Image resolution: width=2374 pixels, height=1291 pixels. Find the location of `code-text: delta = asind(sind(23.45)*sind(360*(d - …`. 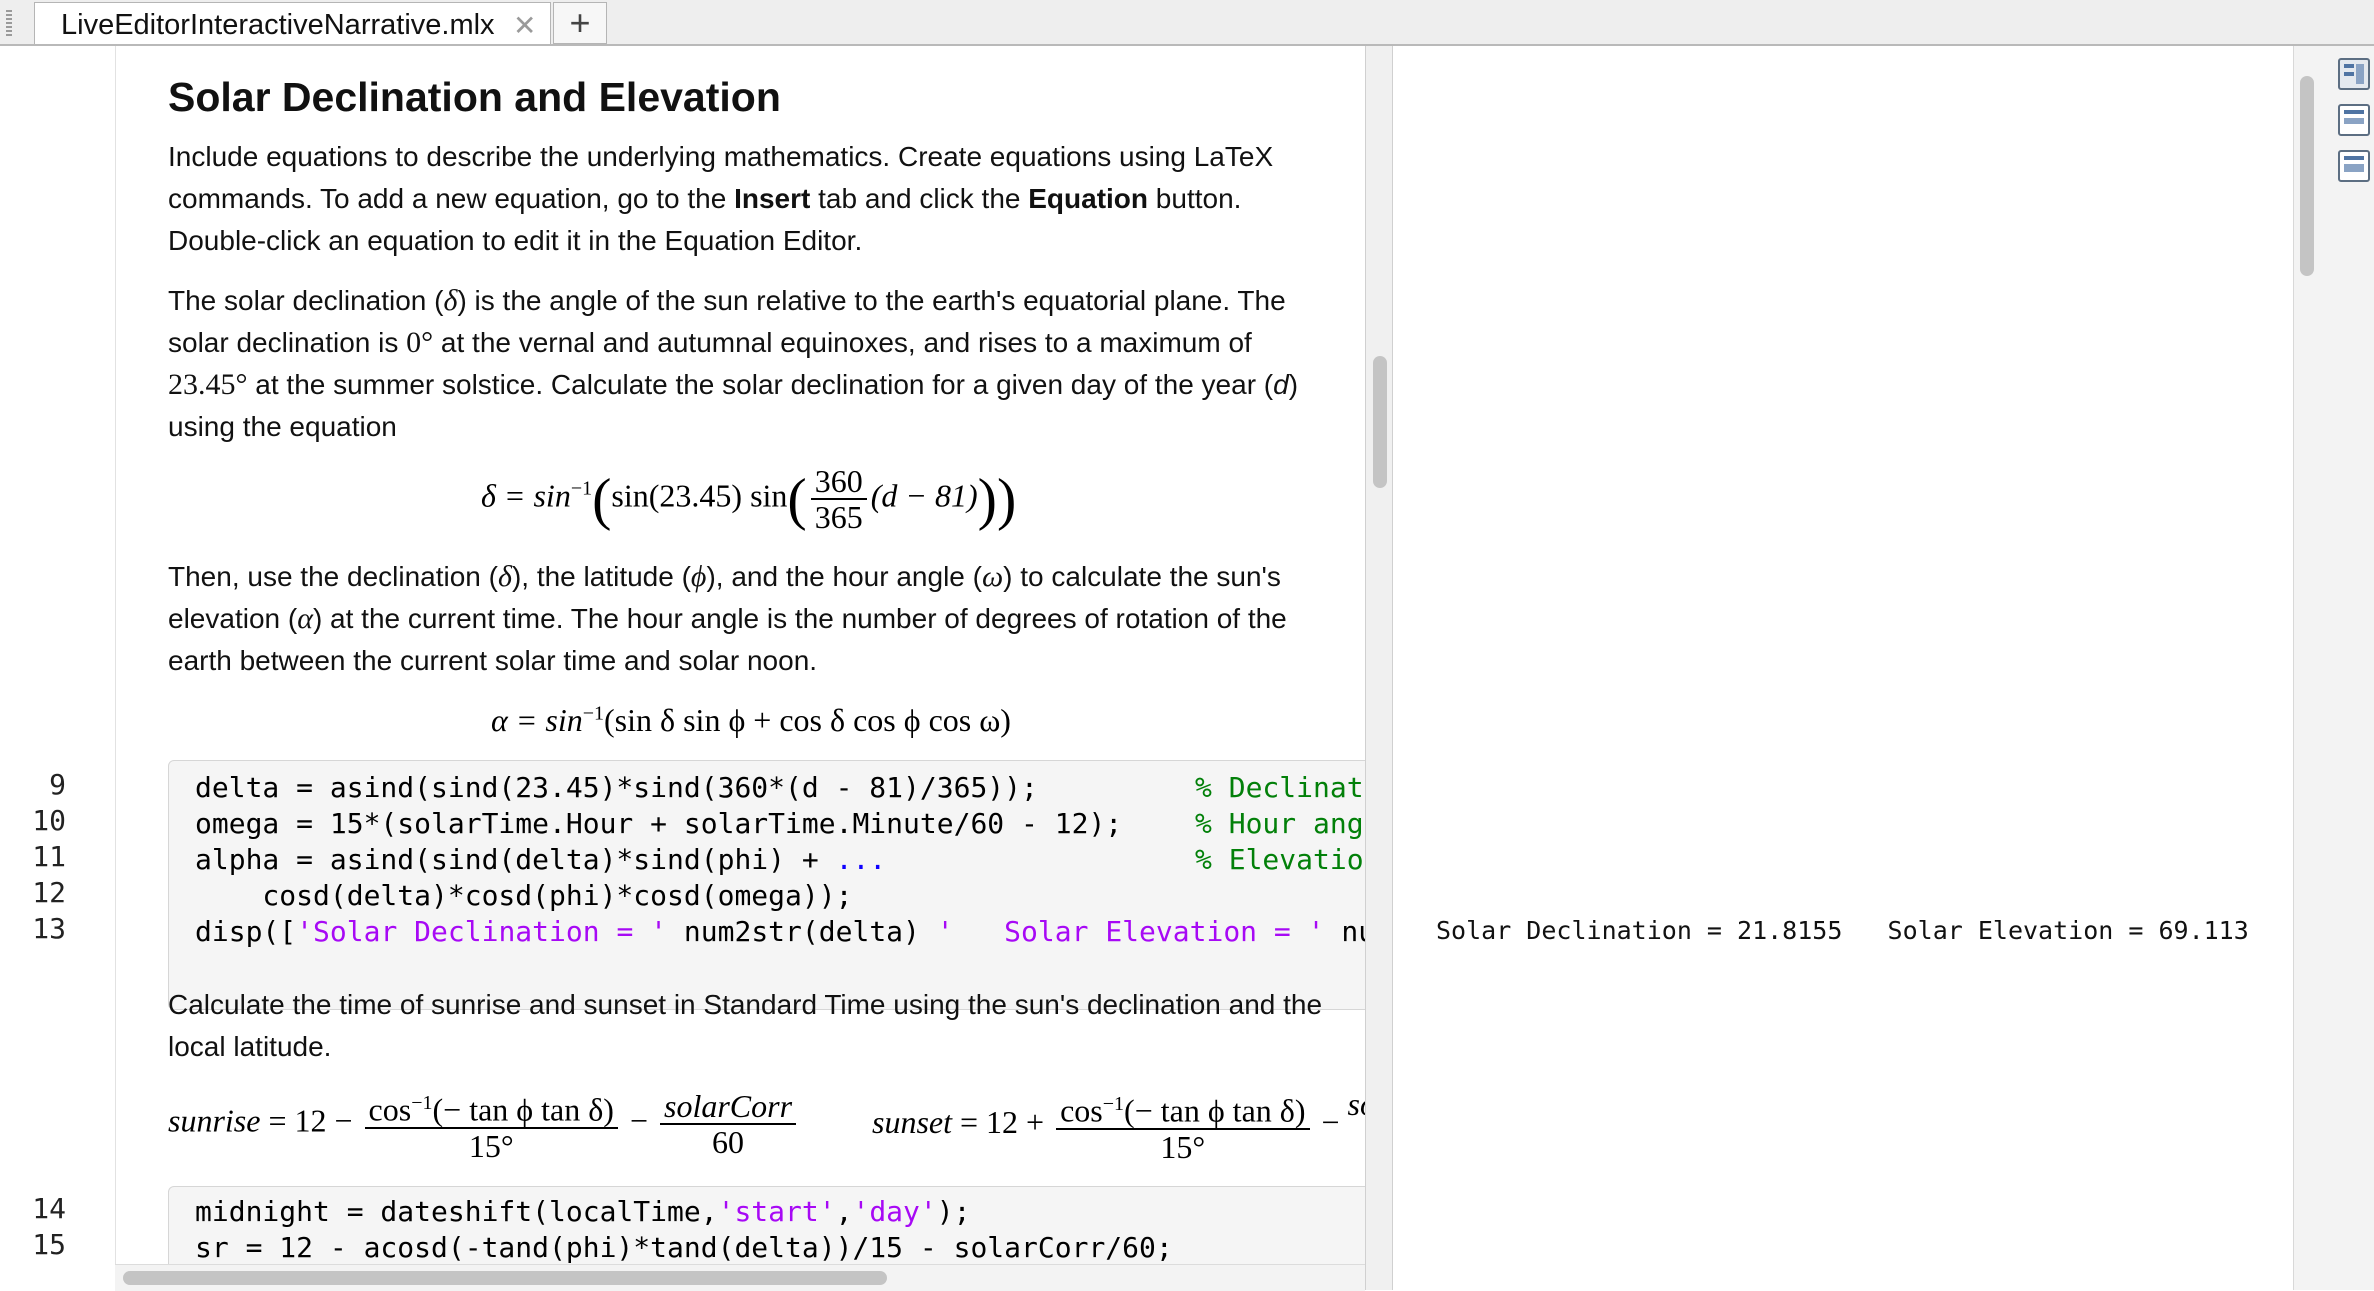

code-text: delta = asind(sind(23.45)*sind(360*(d - … is located at coordinates (616, 787).